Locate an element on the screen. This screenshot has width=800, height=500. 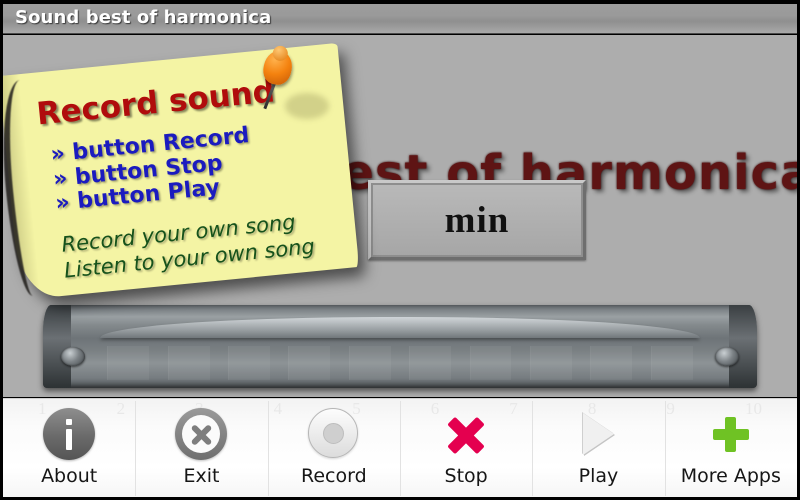
play-button-label: Play is located at coordinates (598, 476).